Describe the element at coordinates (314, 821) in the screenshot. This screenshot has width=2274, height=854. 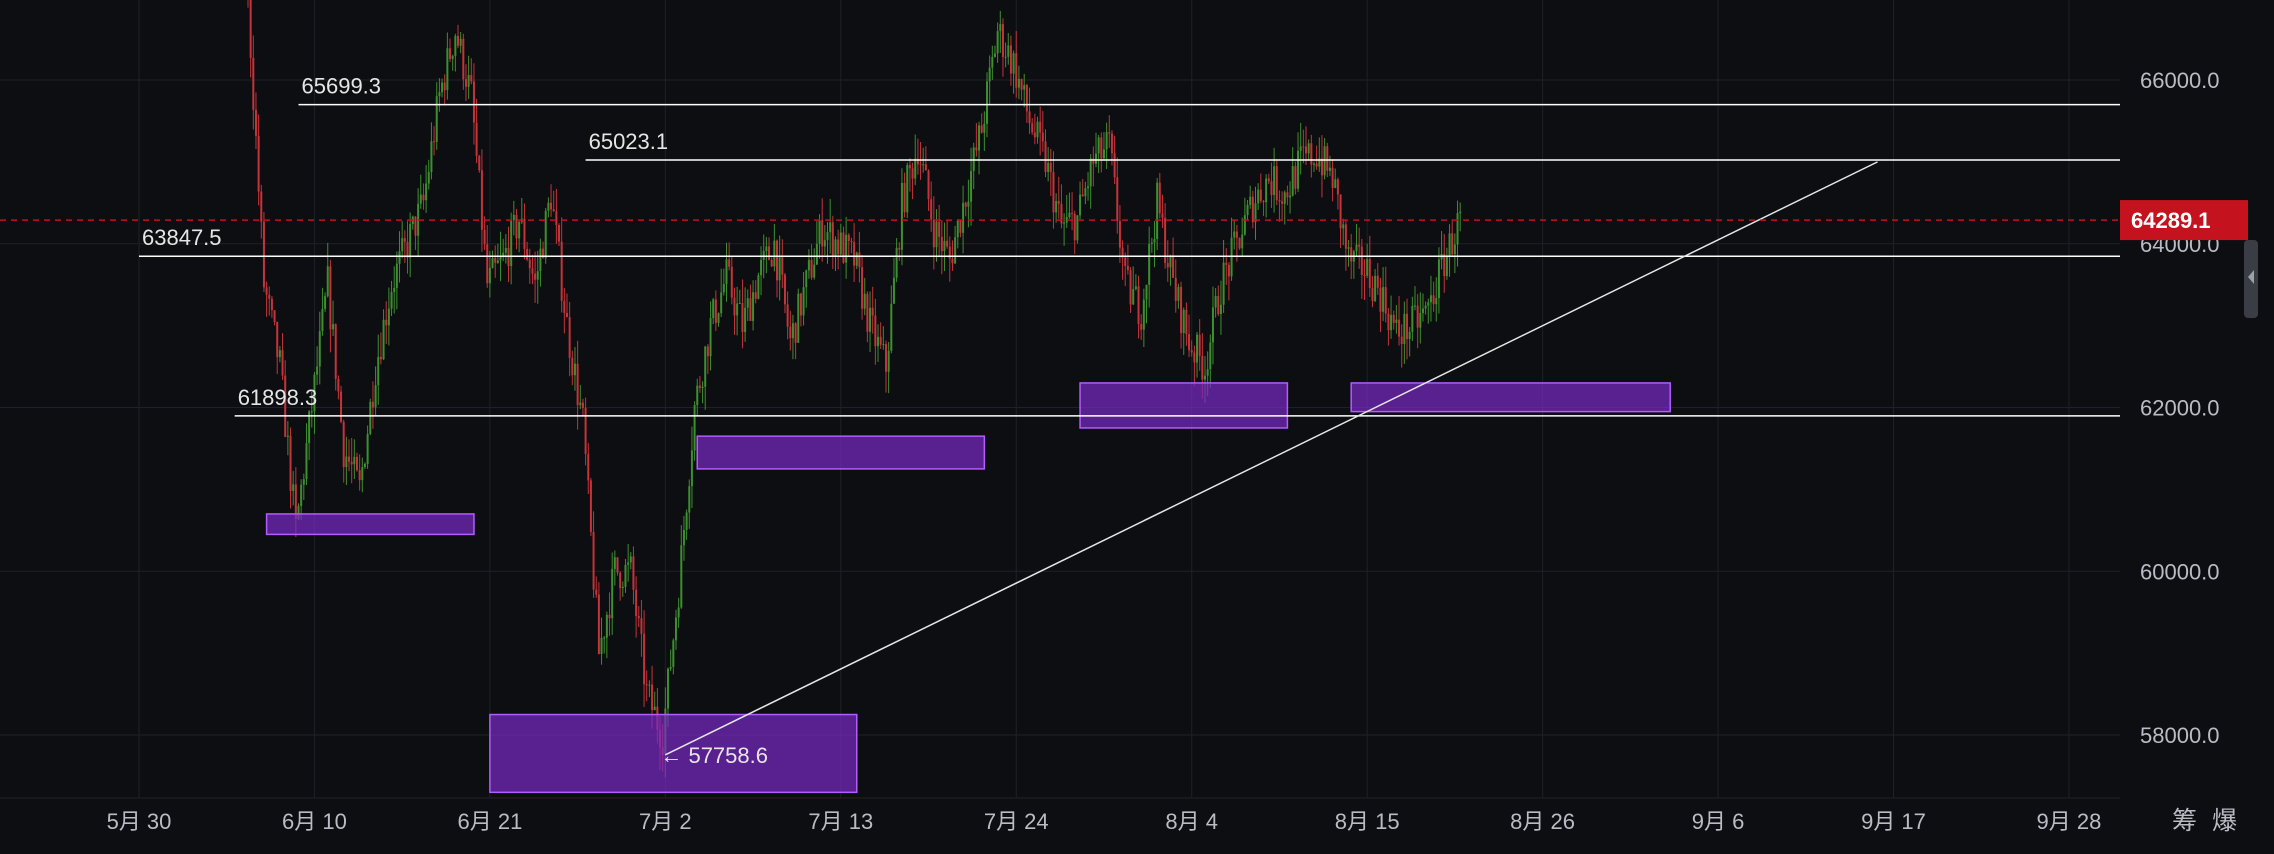
I see `x-tick-label: 6月 10` at that location.